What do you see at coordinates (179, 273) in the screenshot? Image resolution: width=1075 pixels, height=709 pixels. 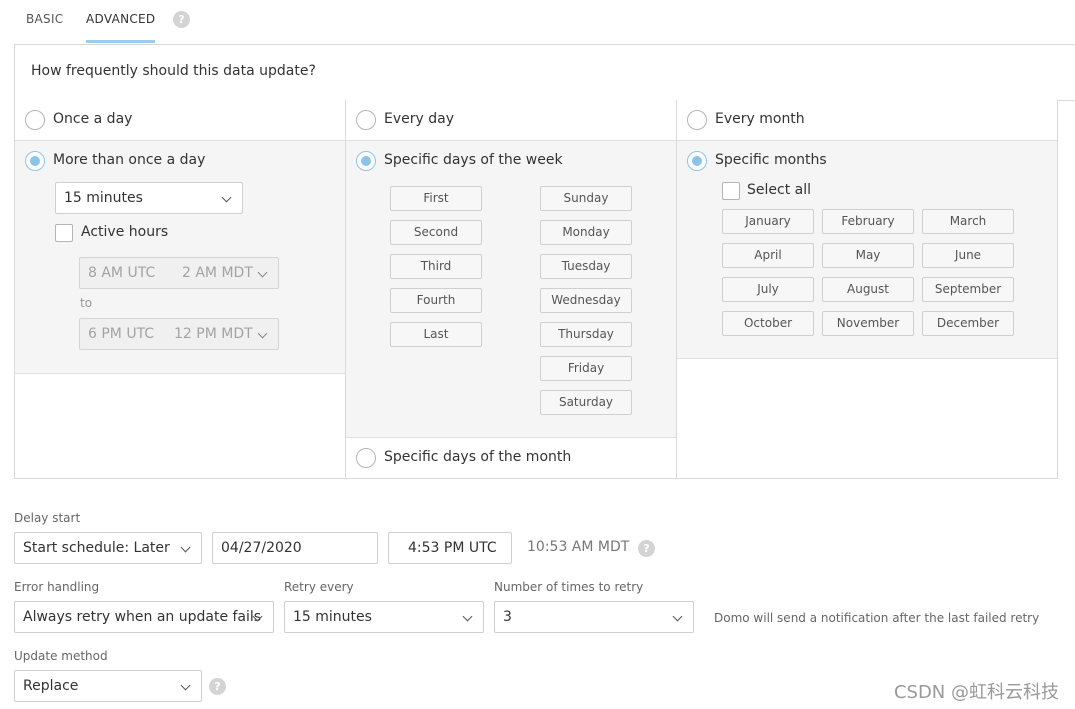 I see `active-start-select: 8 AM UTC 2 AM MDT` at bounding box center [179, 273].